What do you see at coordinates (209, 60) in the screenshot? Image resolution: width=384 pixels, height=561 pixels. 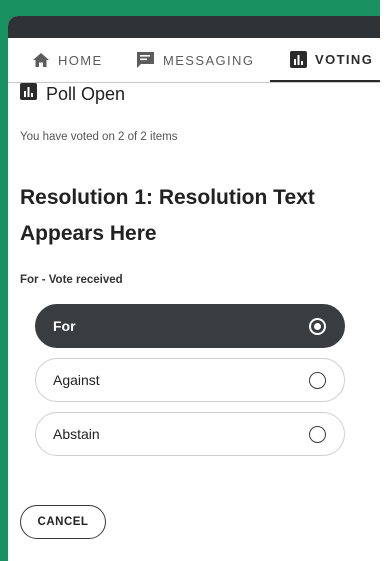 I see `tab-messaging-label: MESSAGING` at bounding box center [209, 60].